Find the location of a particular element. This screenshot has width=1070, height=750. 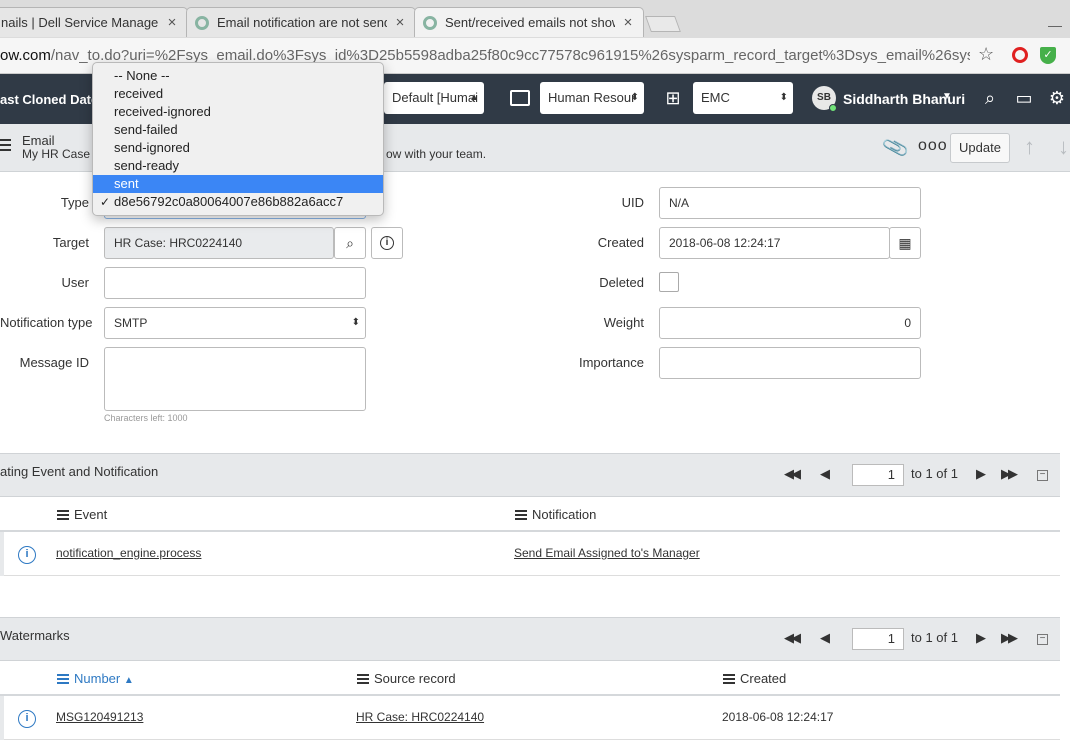

opera-extension-icon is located at coordinates (1020, 55).